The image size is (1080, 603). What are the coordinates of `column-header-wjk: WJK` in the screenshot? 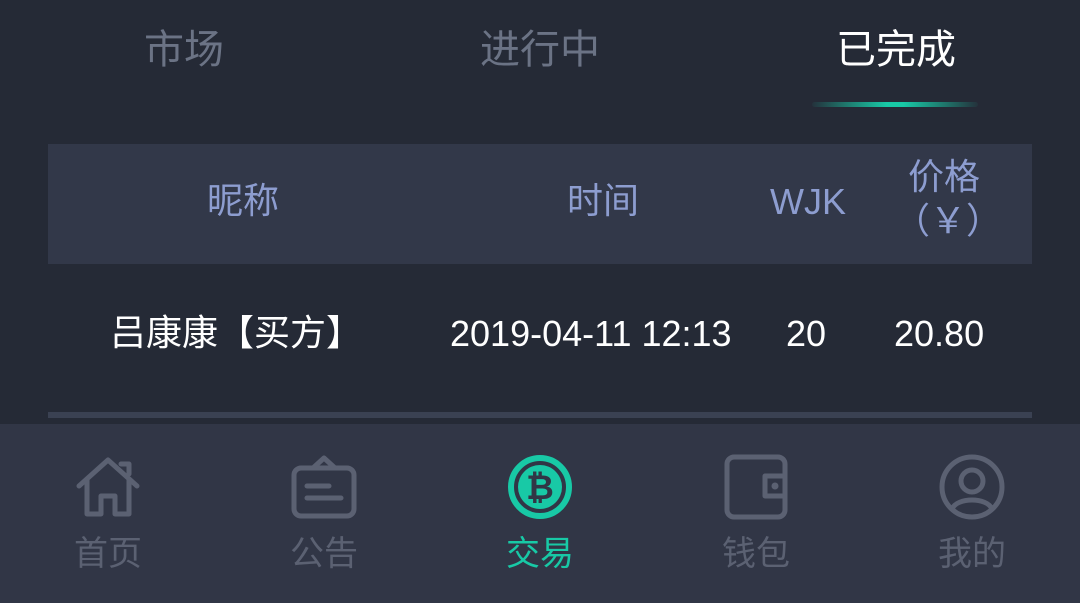 It's located at (808, 201).